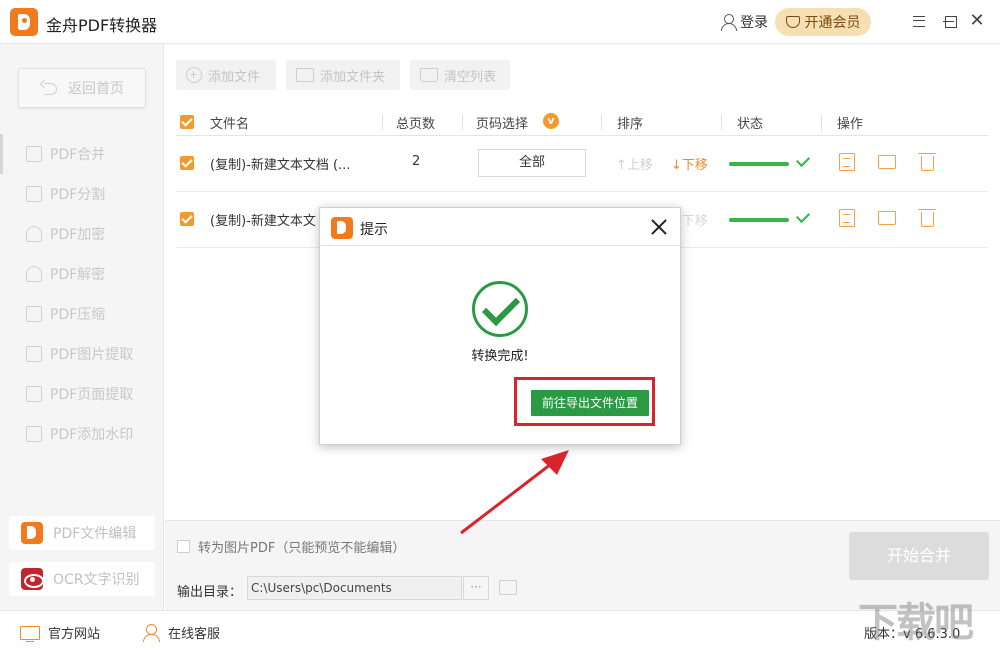  I want to click on progress-bar, so click(759, 164).